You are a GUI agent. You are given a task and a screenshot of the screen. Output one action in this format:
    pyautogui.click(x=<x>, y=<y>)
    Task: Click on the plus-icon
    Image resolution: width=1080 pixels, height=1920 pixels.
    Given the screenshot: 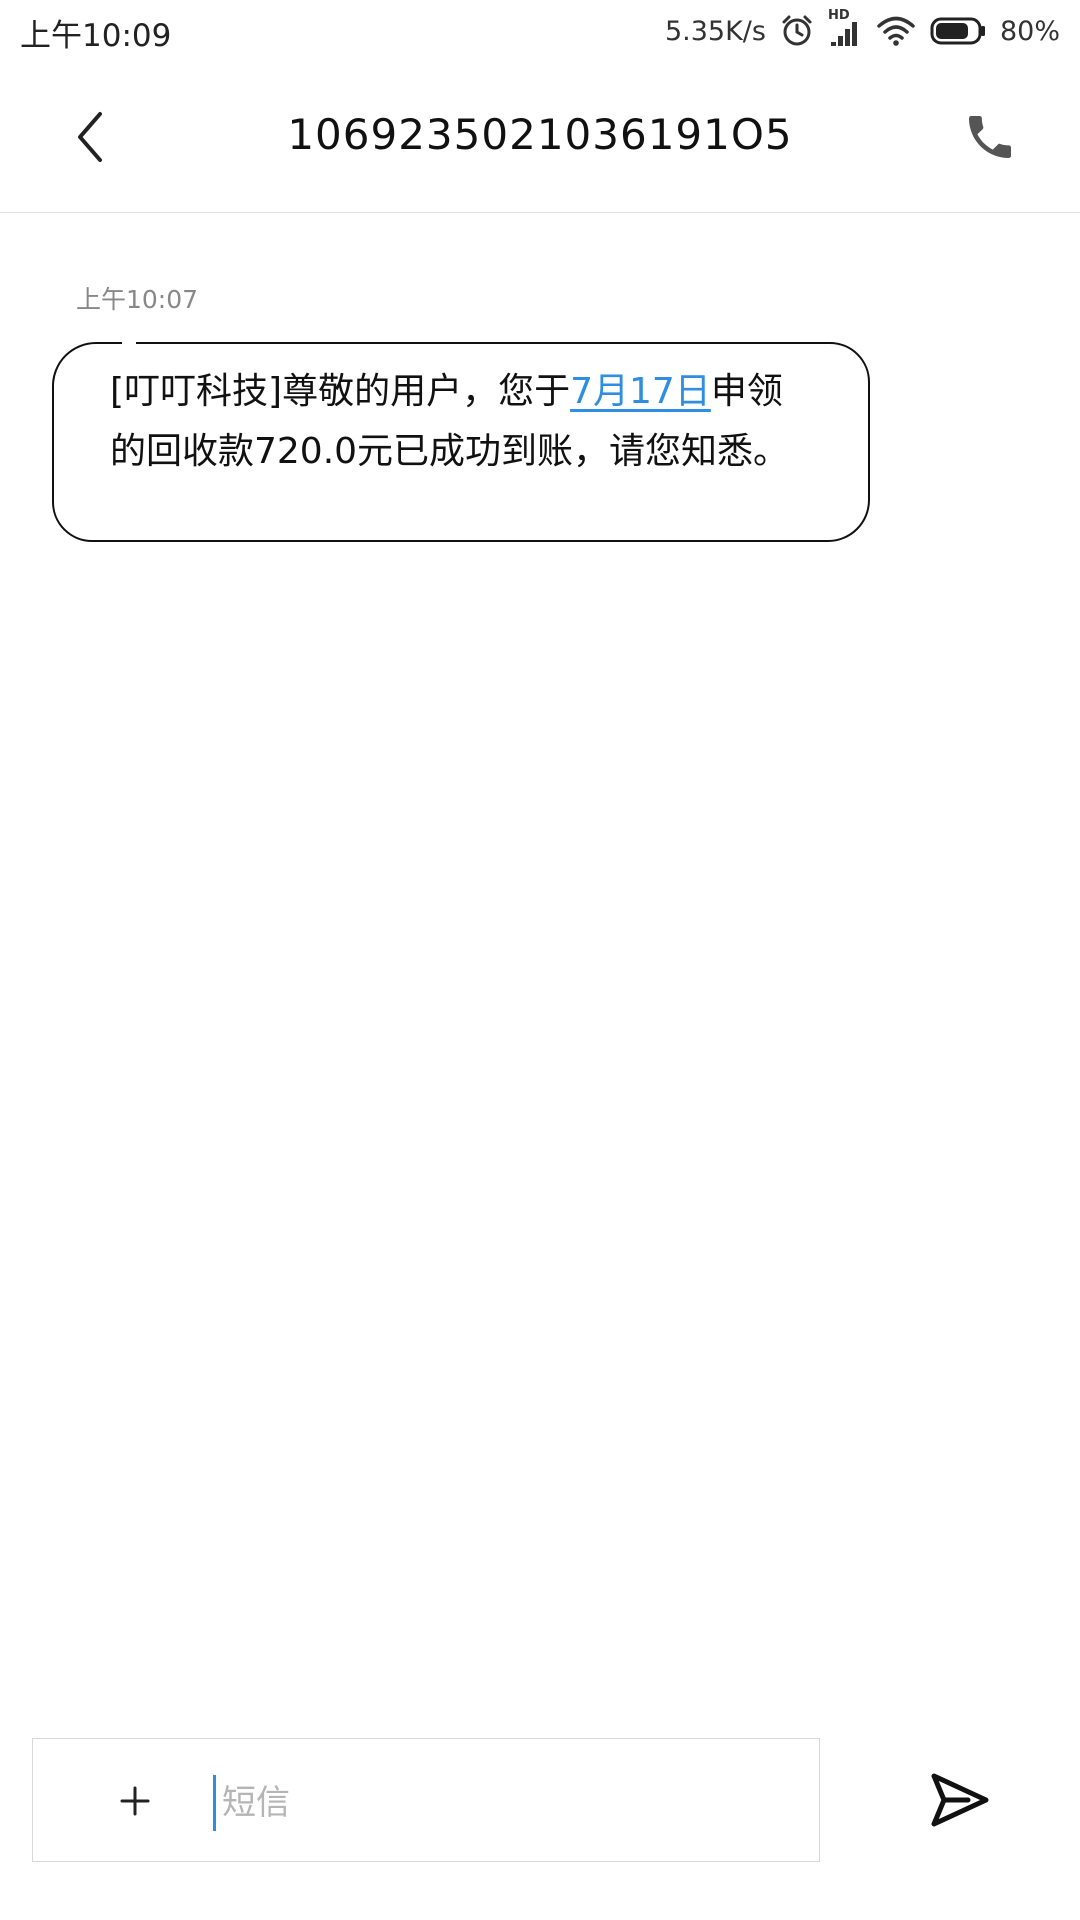 What is the action you would take?
    pyautogui.click(x=135, y=1801)
    